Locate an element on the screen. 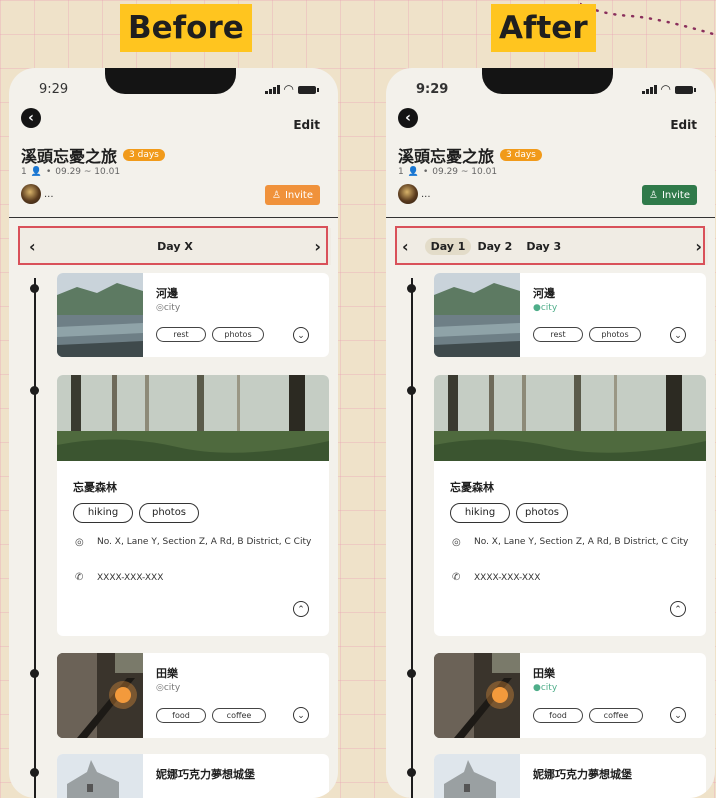 This screenshot has height=798, width=716. place-name: 田樂 is located at coordinates (167, 673).